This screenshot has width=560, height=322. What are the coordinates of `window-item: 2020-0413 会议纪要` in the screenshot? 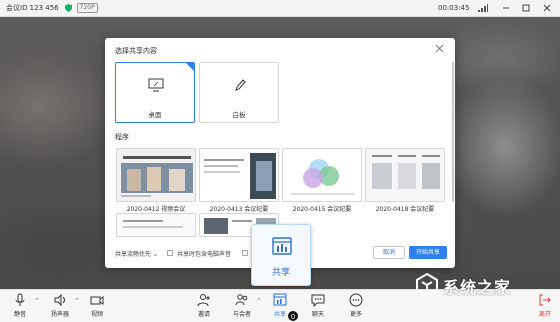 It's located at (239, 181).